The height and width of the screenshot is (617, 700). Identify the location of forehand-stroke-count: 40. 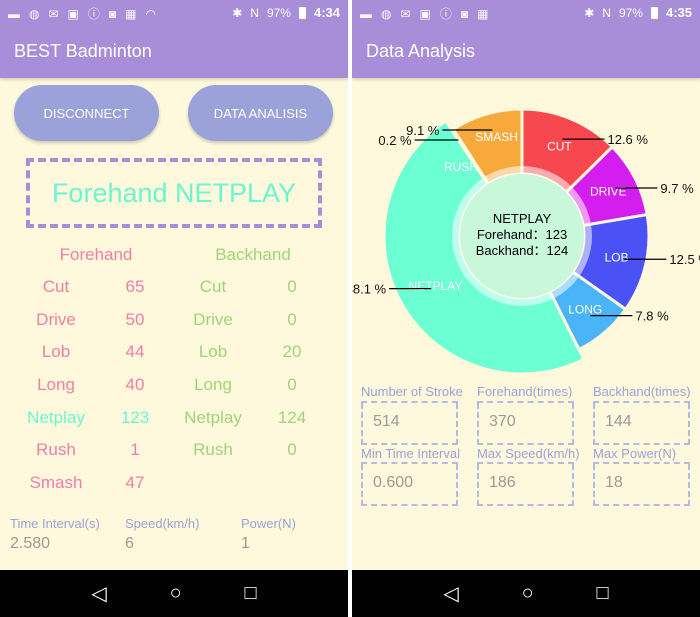
(135, 384).